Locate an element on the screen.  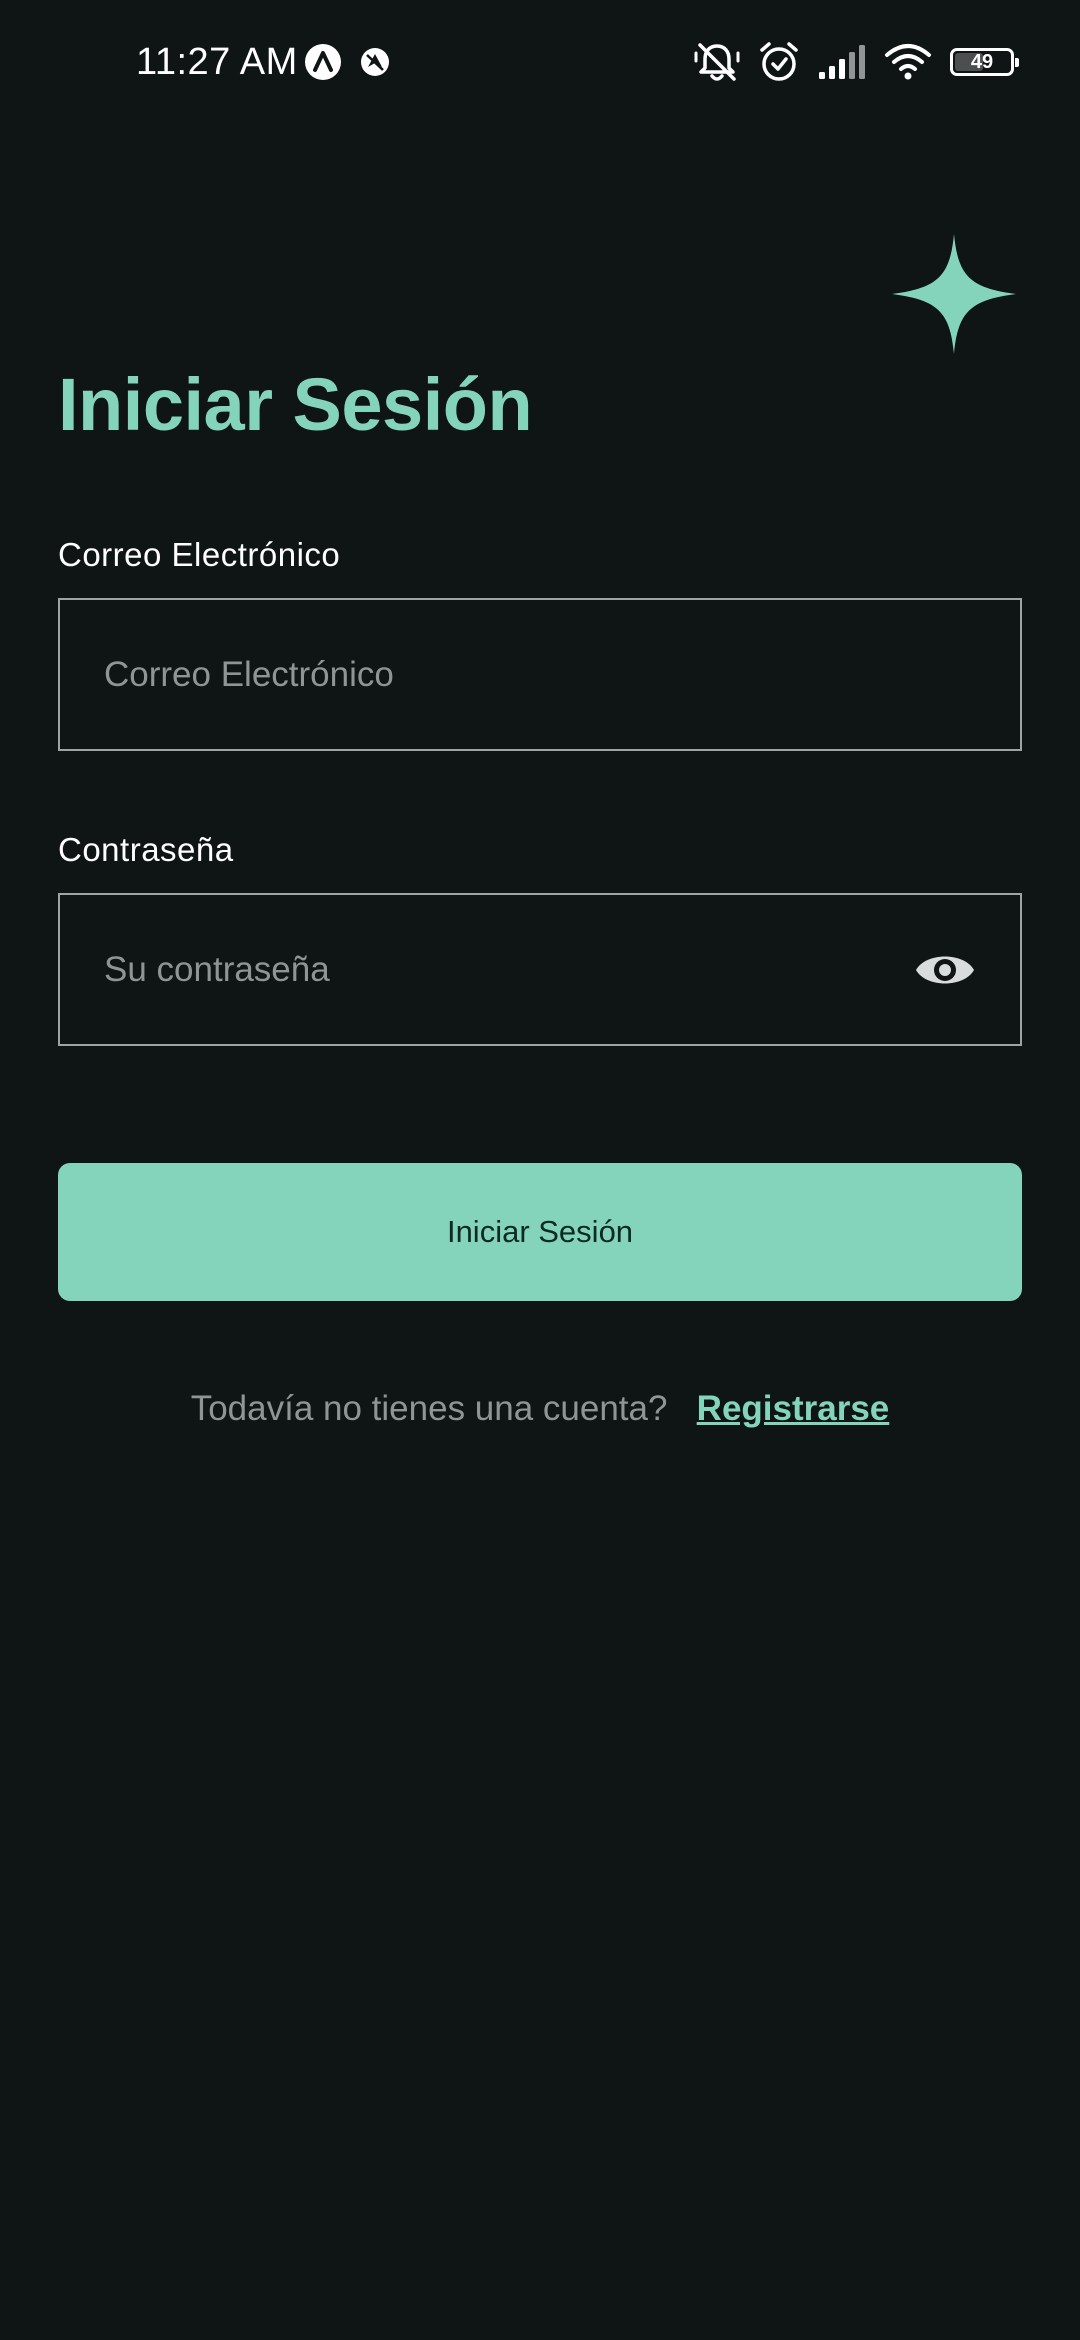
sparkle-icon is located at coordinates (954, 294).